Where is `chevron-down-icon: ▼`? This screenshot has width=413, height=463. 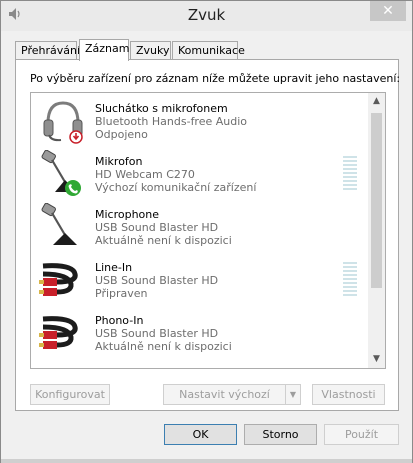 chevron-down-icon: ▼ is located at coordinates (293, 394).